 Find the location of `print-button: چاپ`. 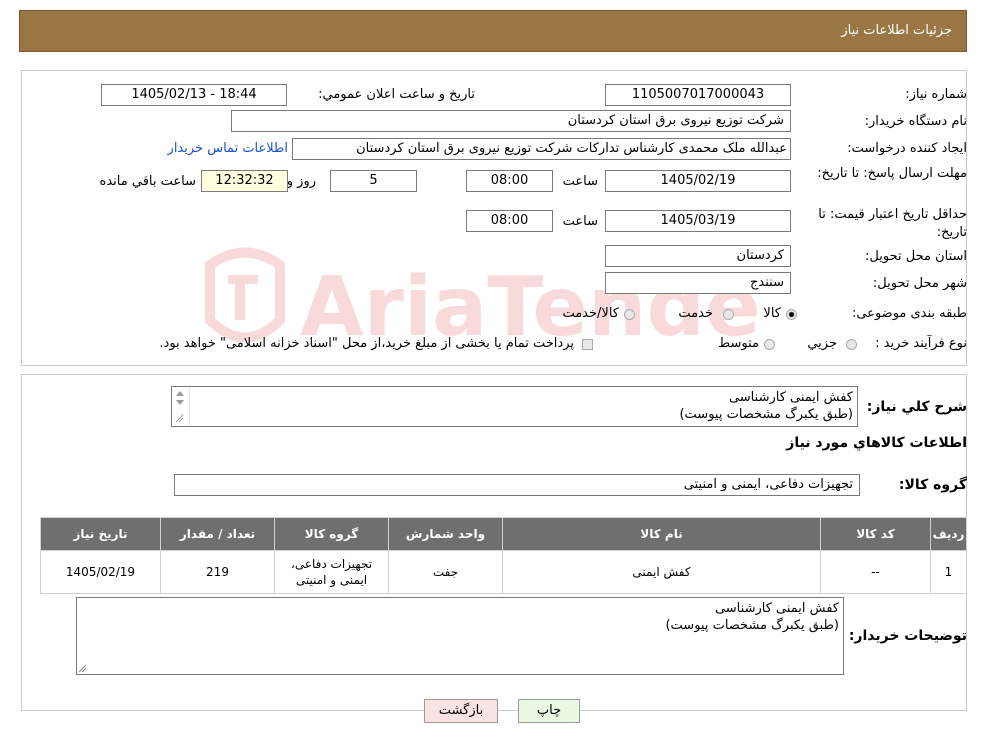

print-button: چاپ is located at coordinates (549, 711).